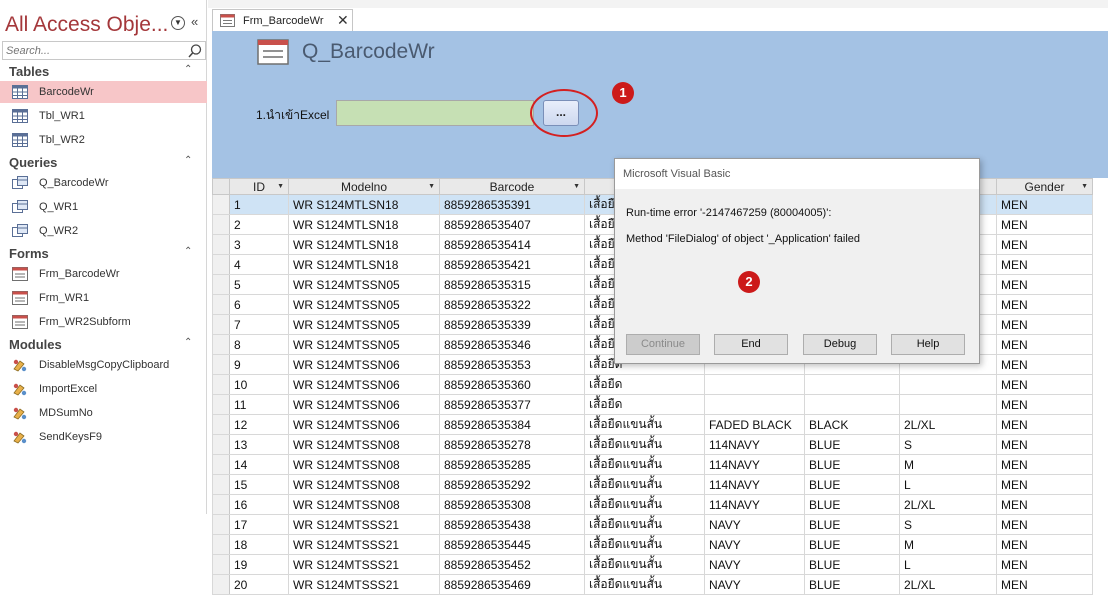 Image resolution: width=1108 pixels, height=595 pixels. Describe the element at coordinates (178, 23) in the screenshot. I see `chevron-down-icon: ▼` at that location.